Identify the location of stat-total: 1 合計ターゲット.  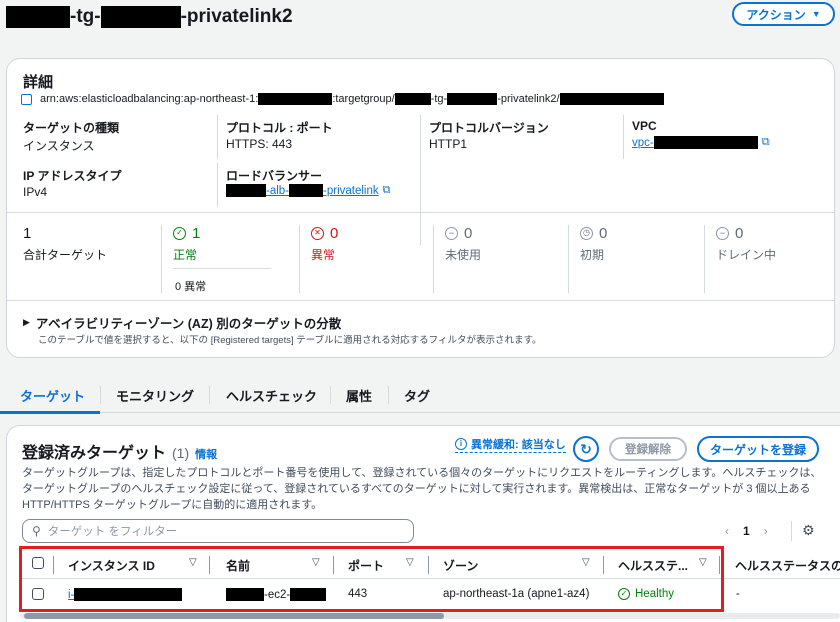
(65, 243).